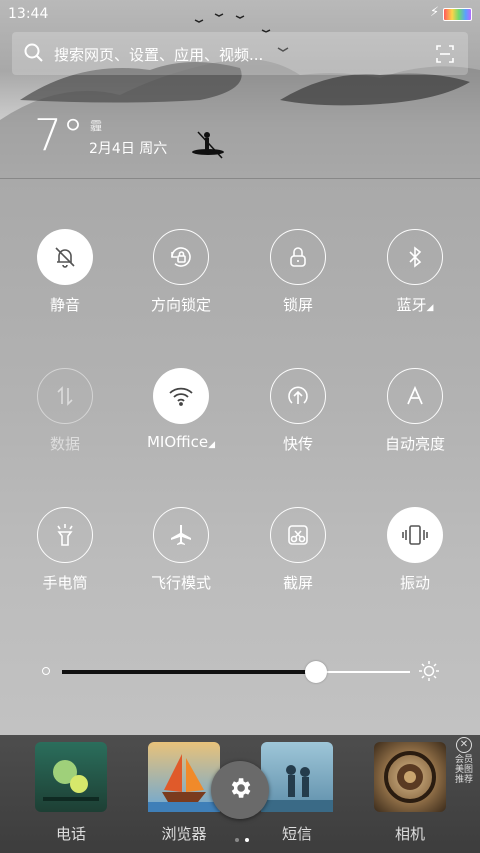 Image resolution: width=480 pixels, height=853 pixels. I want to click on mobile-data-icon, so click(65, 396).